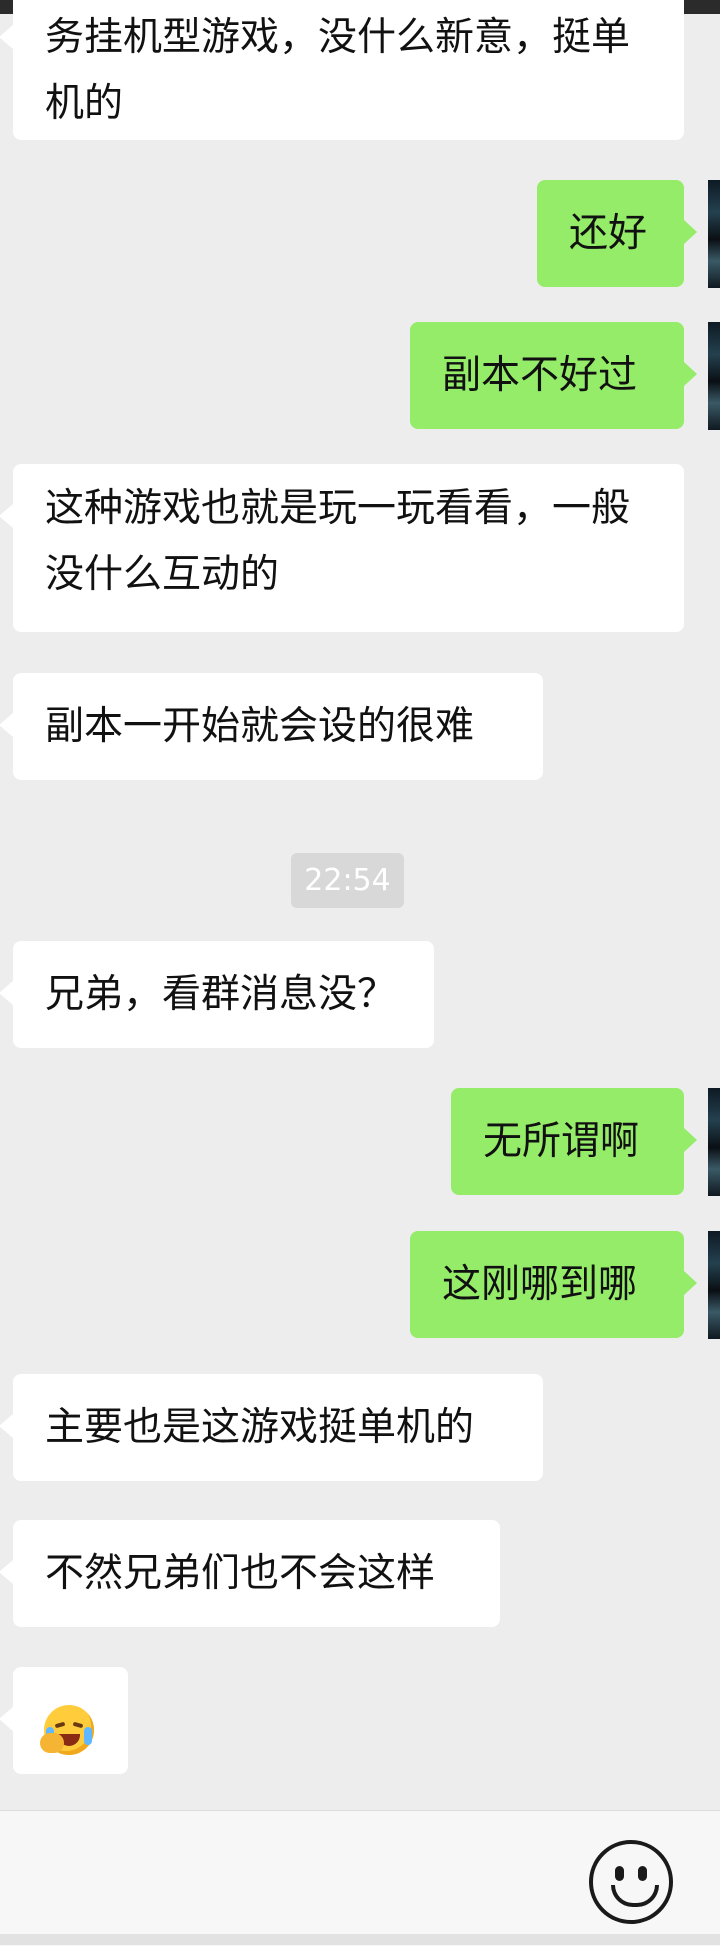 The width and height of the screenshot is (720, 1946). Describe the element at coordinates (347, 880) in the screenshot. I see `chat-timestamp: 22:54` at that location.